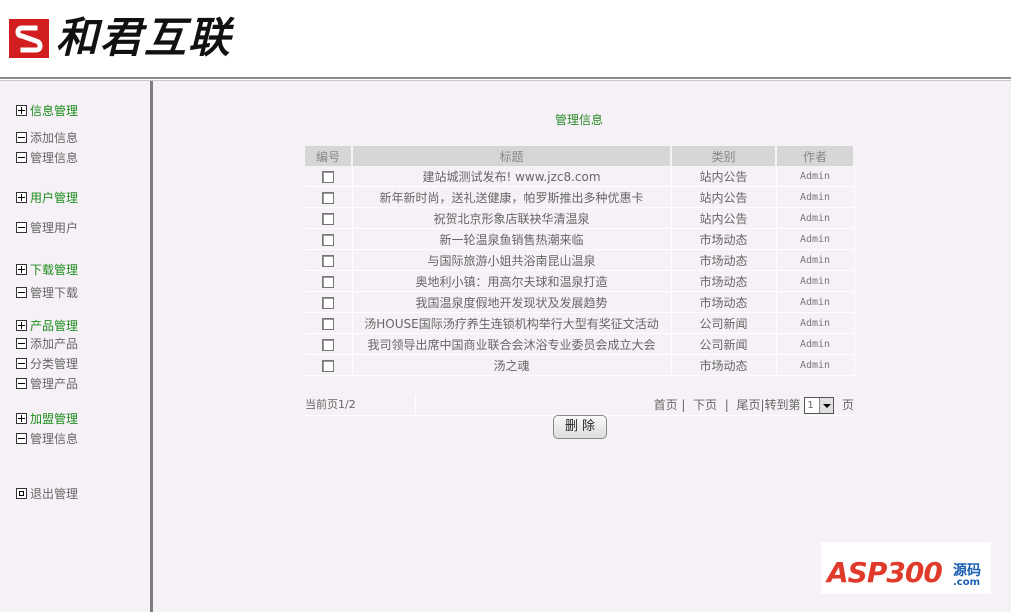  I want to click on logout-label: 退出管理, so click(54, 494).